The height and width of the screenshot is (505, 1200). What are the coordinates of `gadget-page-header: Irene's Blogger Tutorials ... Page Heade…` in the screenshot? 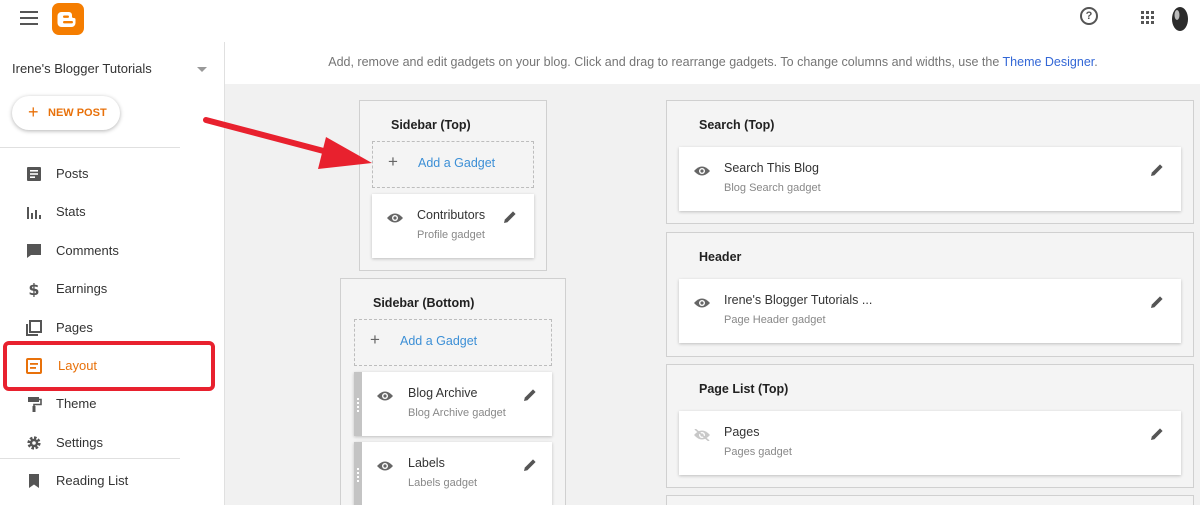 It's located at (930, 311).